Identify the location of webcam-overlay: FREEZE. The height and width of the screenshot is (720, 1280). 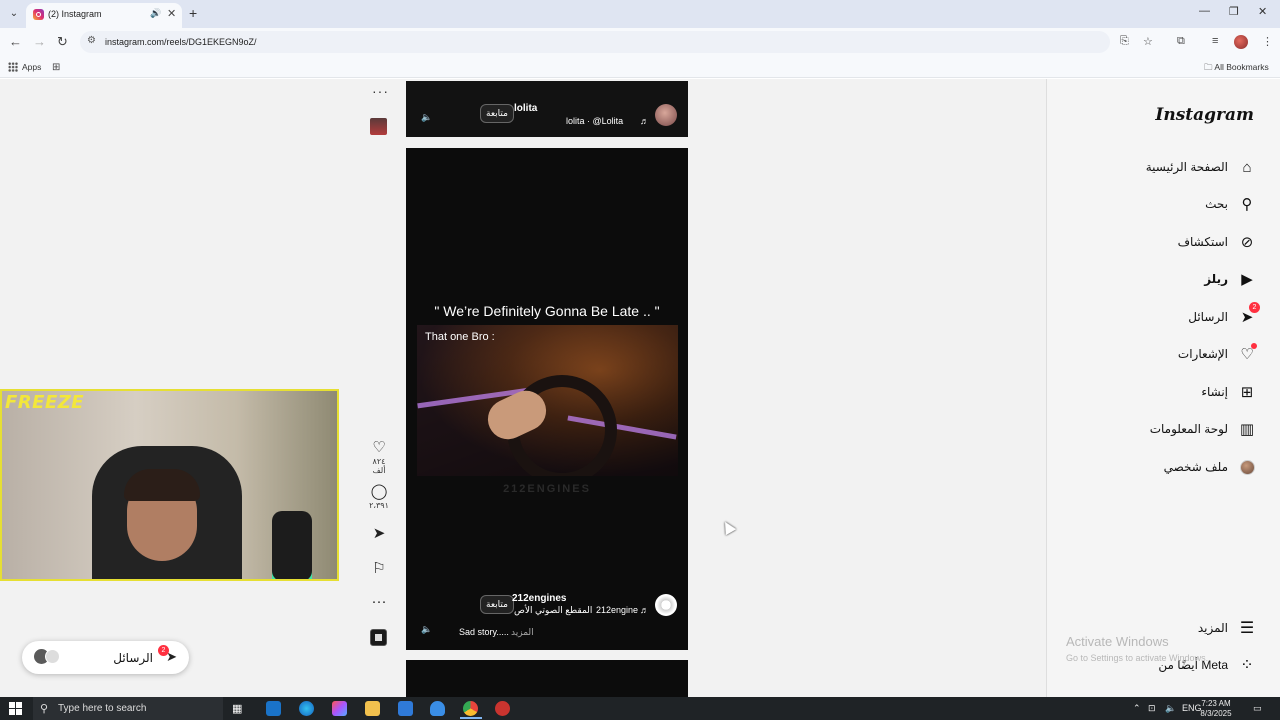
(169, 485).